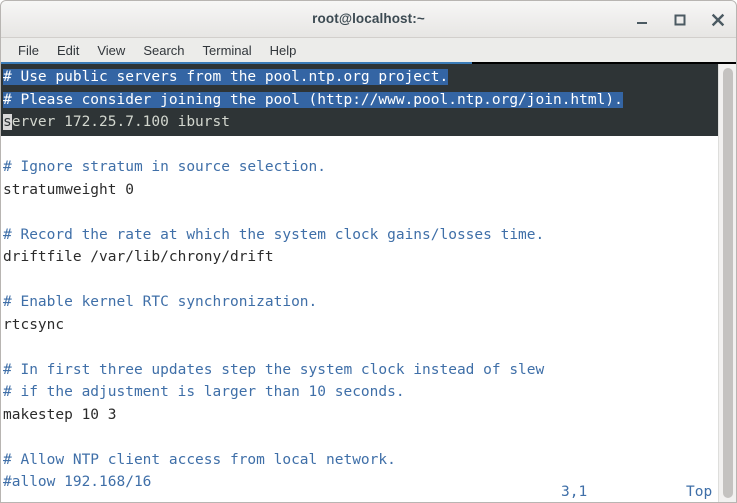 This screenshot has width=737, height=503. I want to click on minimize-icon, so click(642, 23).